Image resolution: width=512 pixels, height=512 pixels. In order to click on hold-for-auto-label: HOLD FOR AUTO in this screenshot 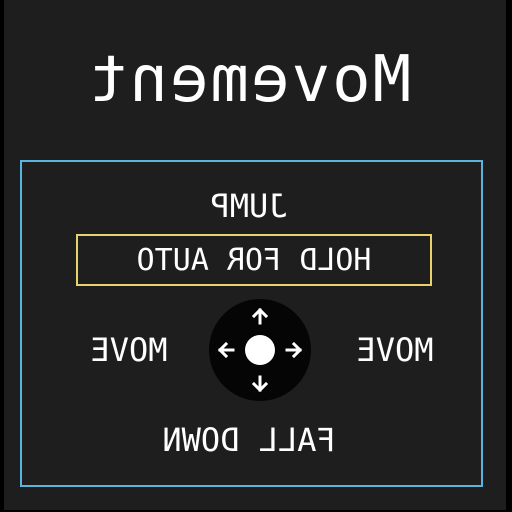, I will do `click(254, 260)`.